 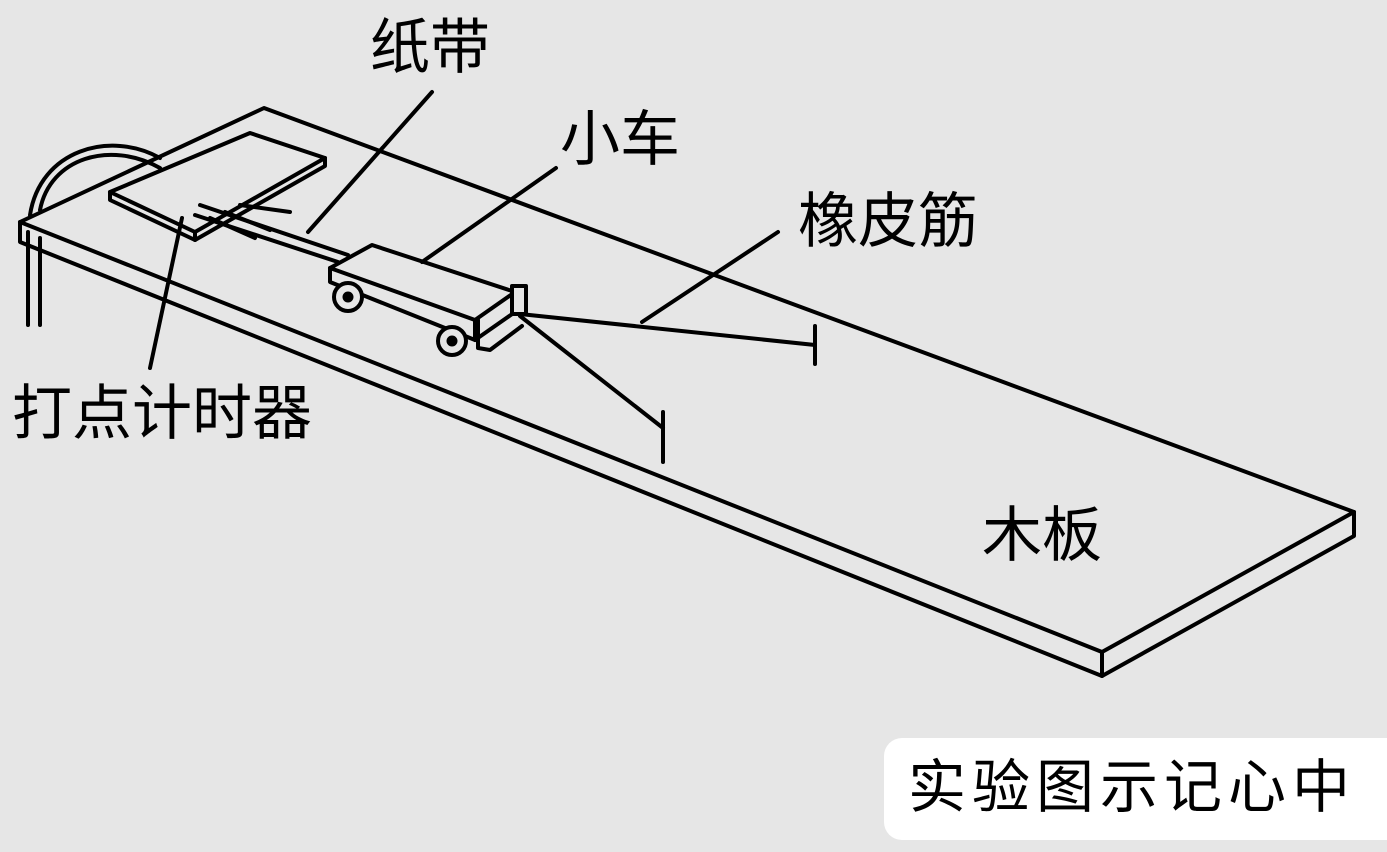 What do you see at coordinates (1042, 536) in the screenshot?
I see `wooden-board-label: 木板` at bounding box center [1042, 536].